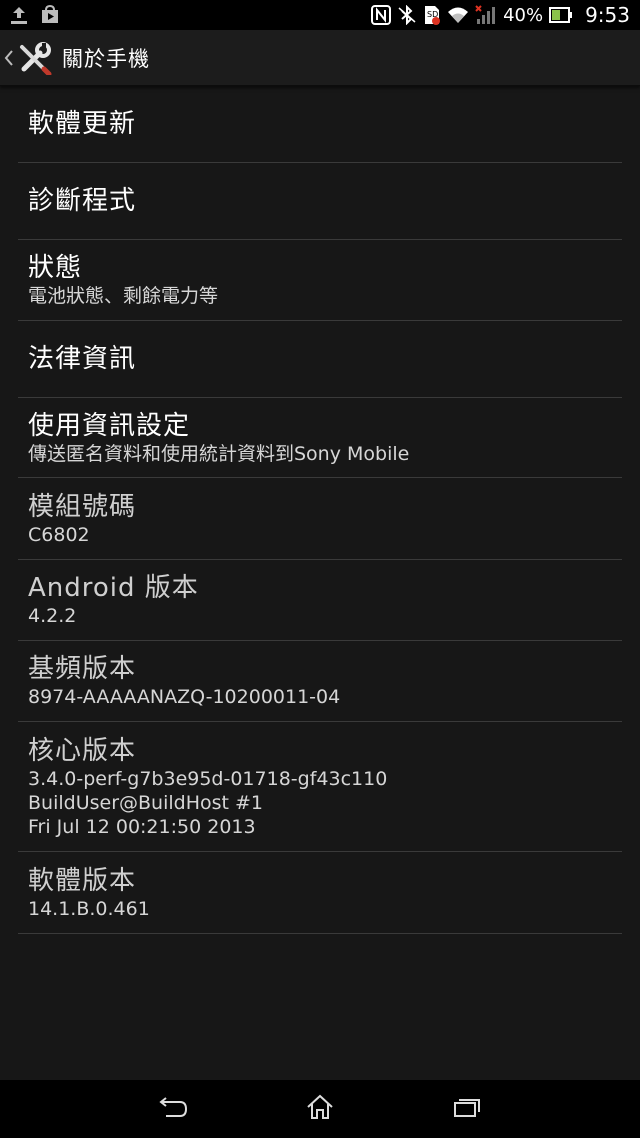 The height and width of the screenshot is (1138, 640). Describe the element at coordinates (320, 58) in the screenshot. I see `action-bar: 關於手機` at that location.